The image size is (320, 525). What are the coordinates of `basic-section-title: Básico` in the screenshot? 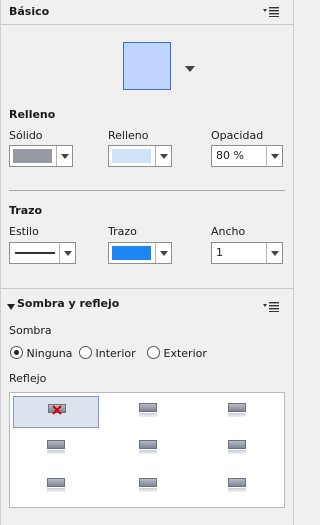 It's located at (29, 11).